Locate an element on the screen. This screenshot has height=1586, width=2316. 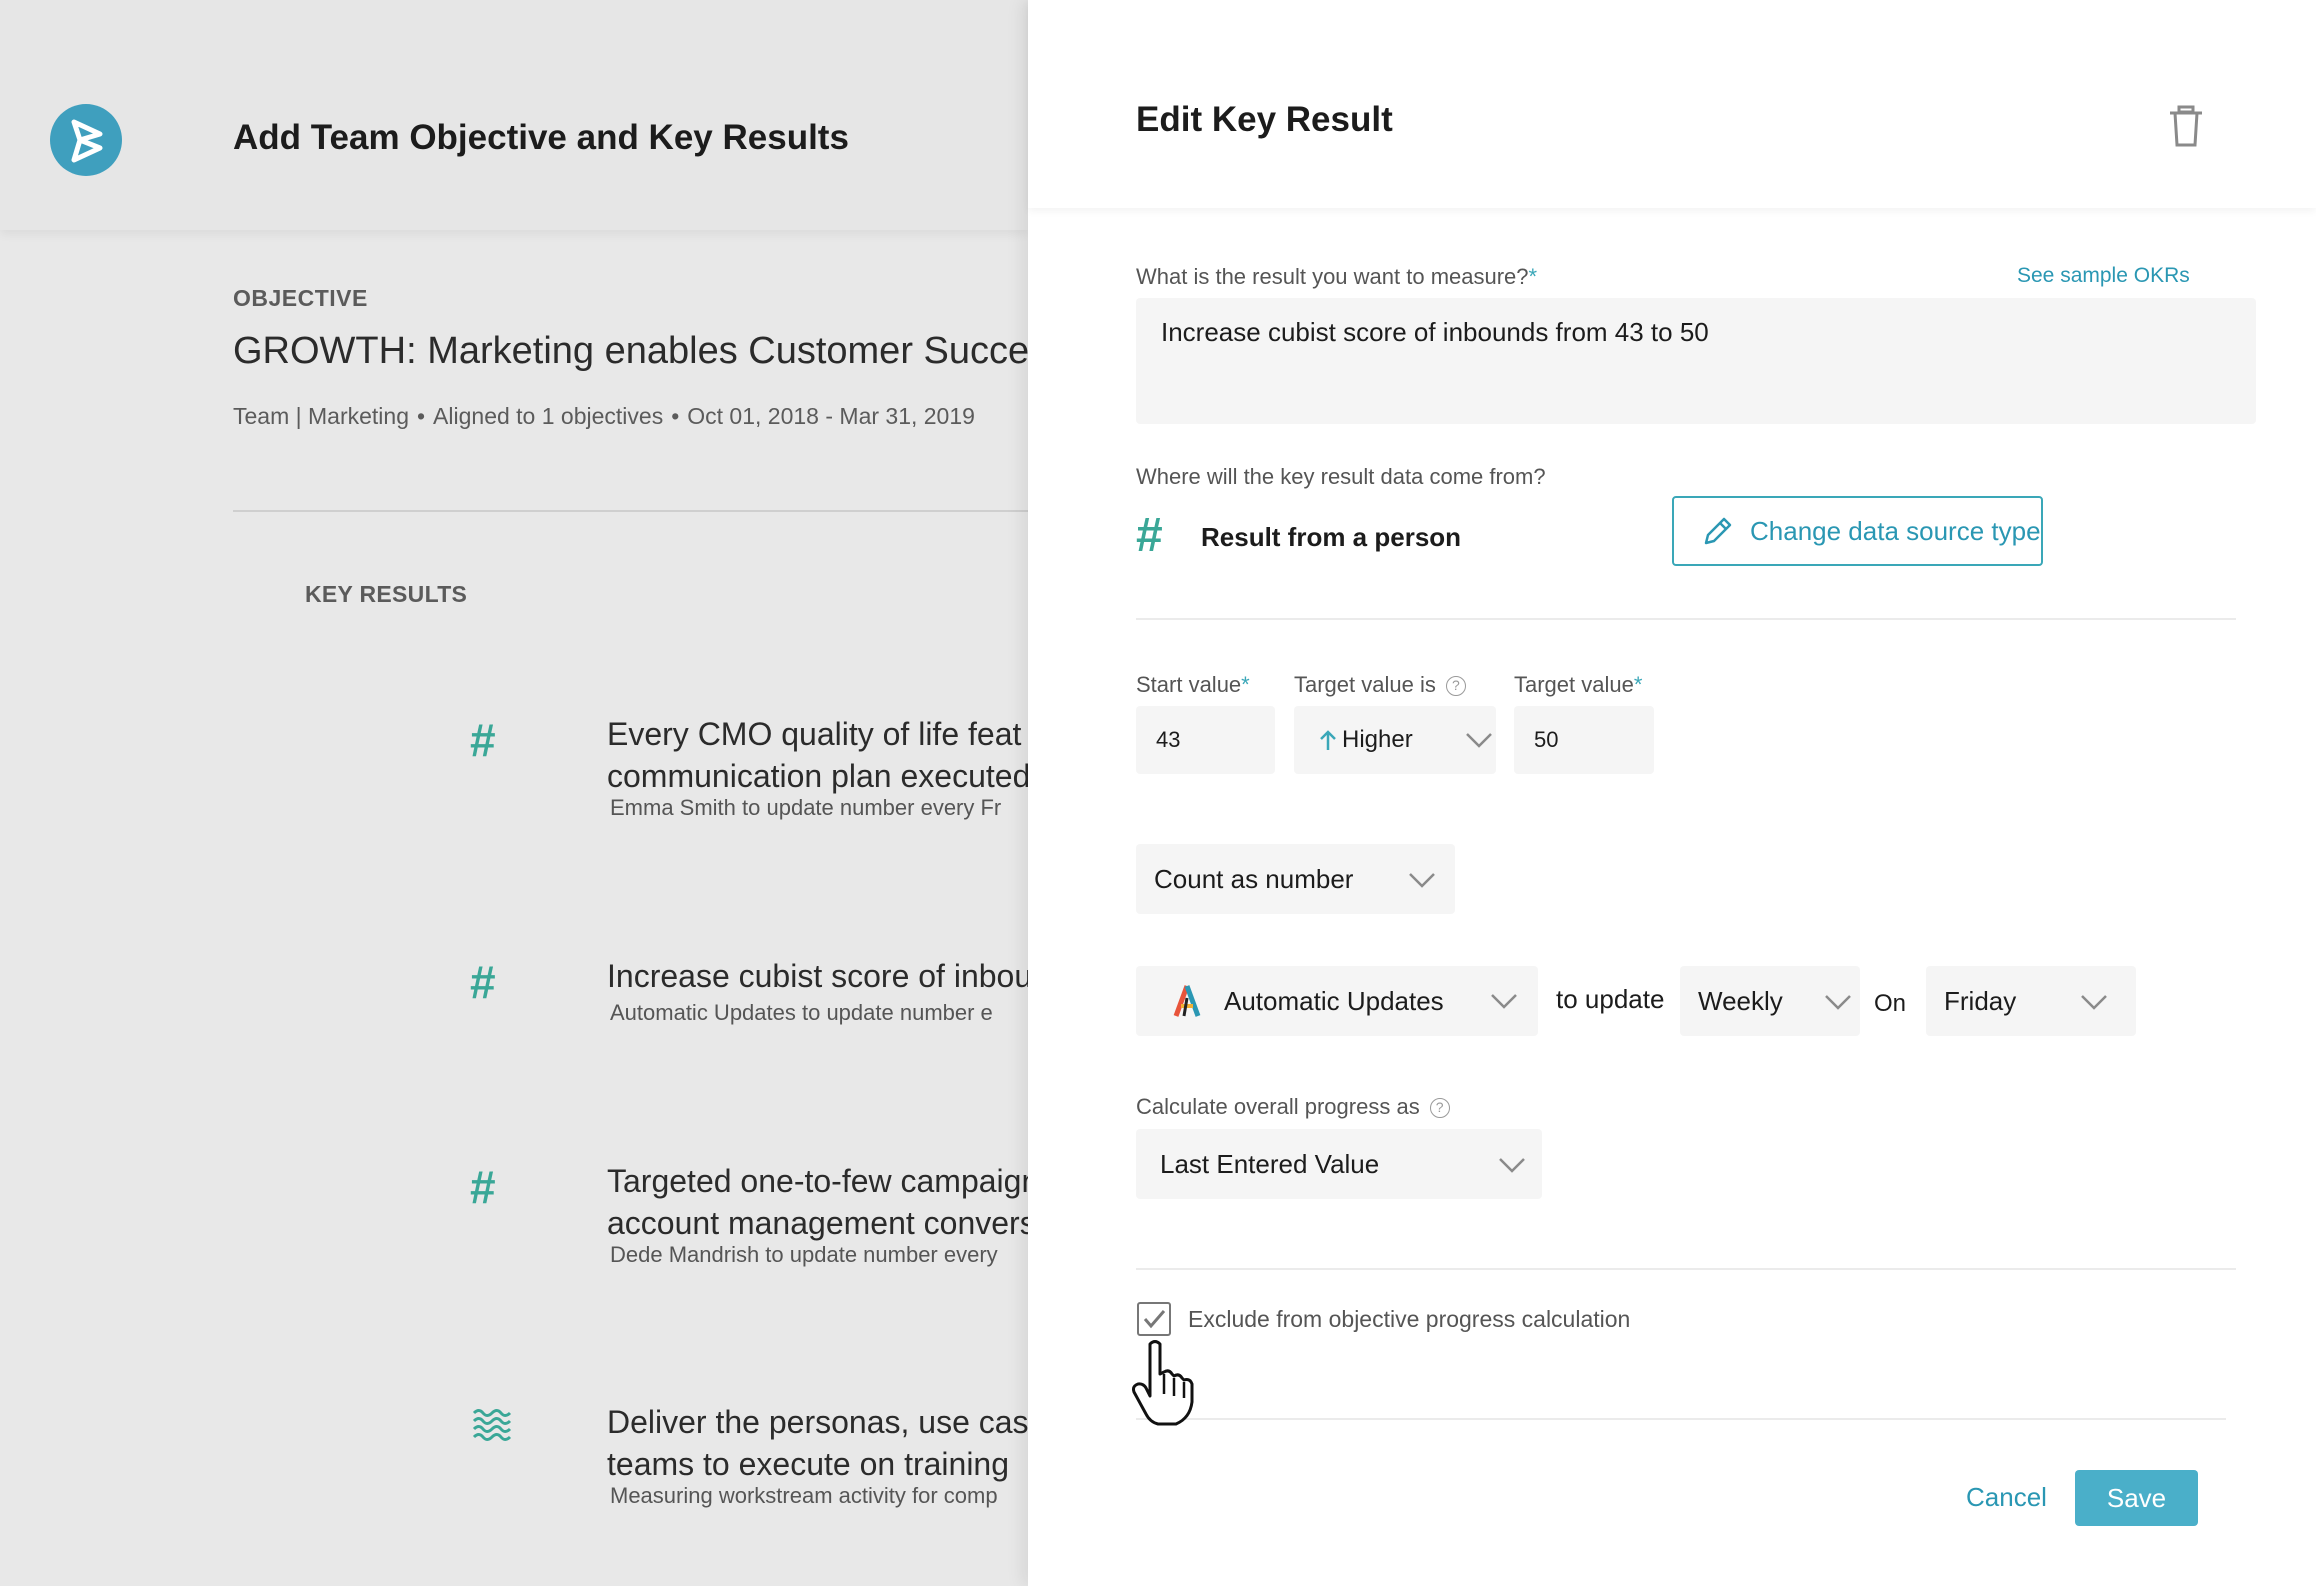
exclude-checkbox is located at coordinates (1154, 1319).